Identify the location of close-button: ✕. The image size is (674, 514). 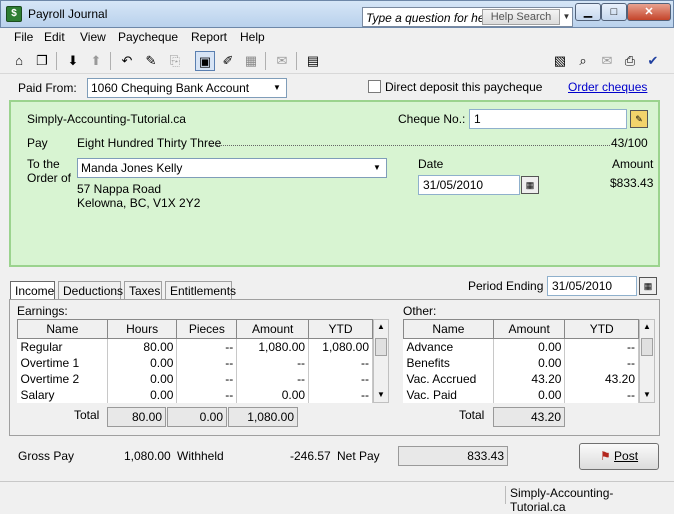
(649, 12).